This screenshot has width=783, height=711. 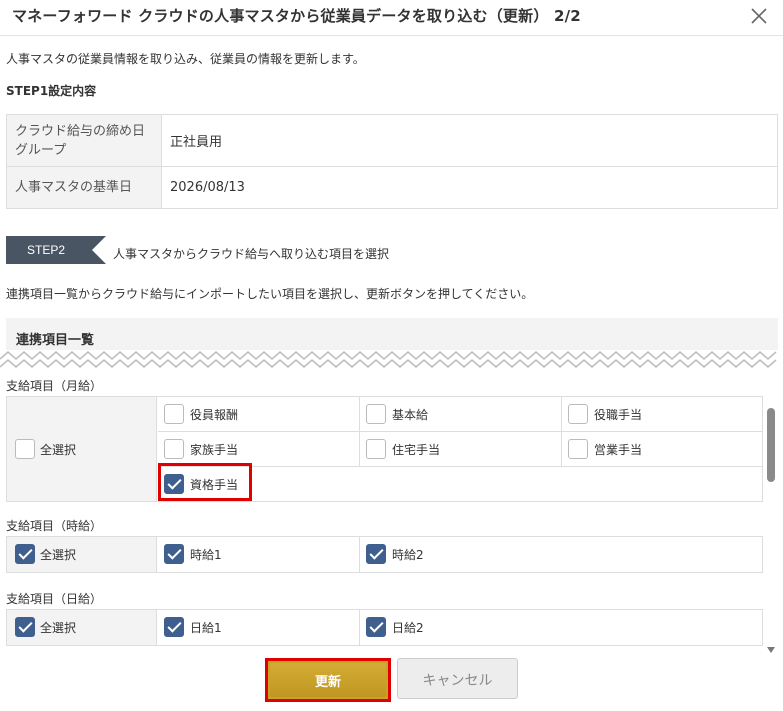 What do you see at coordinates (25, 554) in the screenshot?
I see `select-all-checkbox-hourly` at bounding box center [25, 554].